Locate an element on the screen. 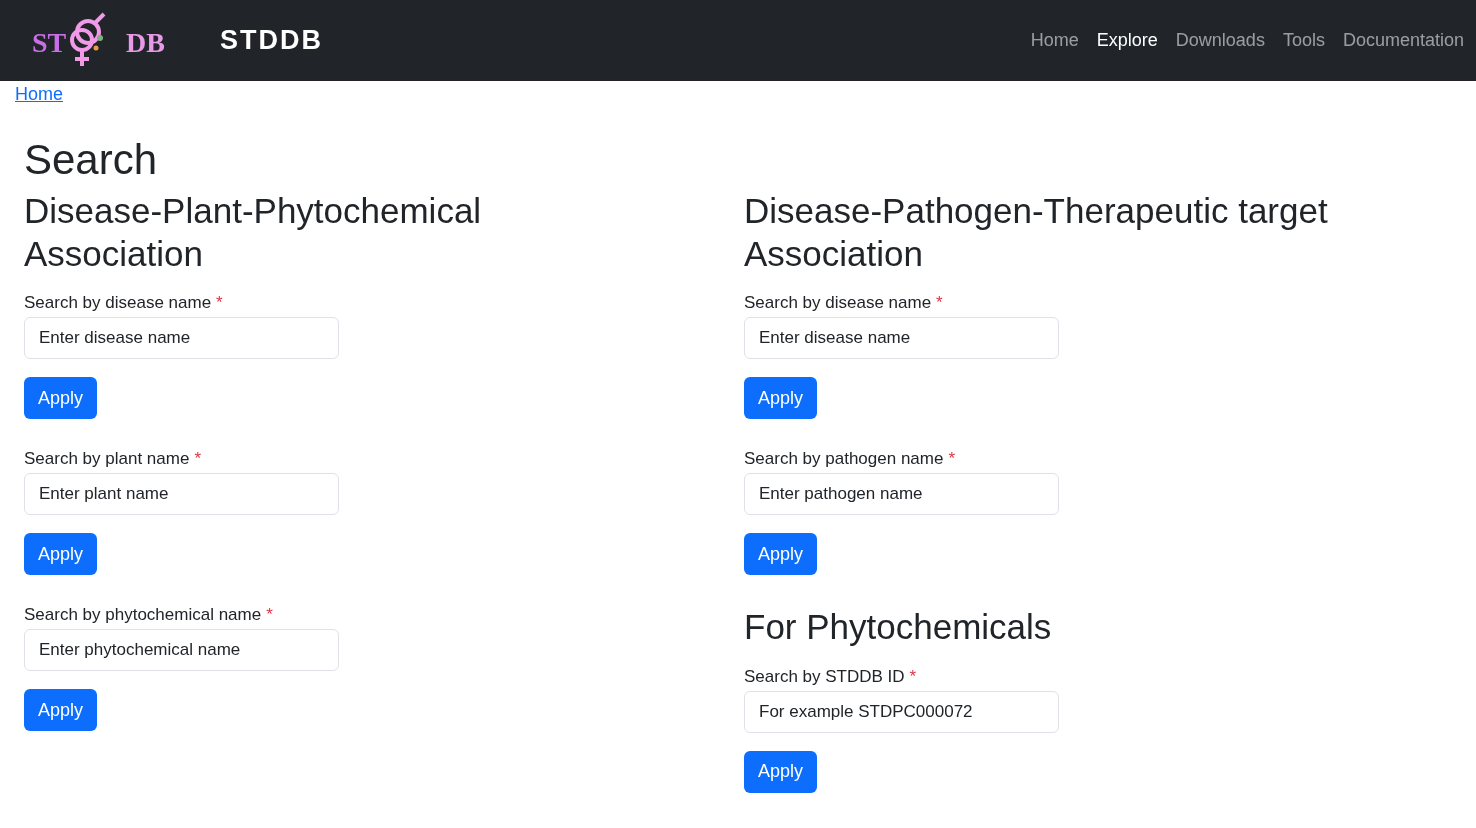 This screenshot has height=828, width=1476. nav-link: Documentation is located at coordinates (1403, 40).